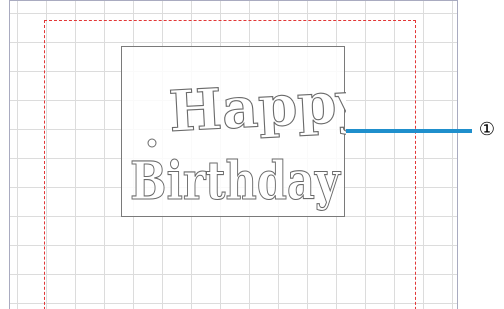  What do you see at coordinates (487, 129) in the screenshot?
I see `callout-number: ①` at bounding box center [487, 129].